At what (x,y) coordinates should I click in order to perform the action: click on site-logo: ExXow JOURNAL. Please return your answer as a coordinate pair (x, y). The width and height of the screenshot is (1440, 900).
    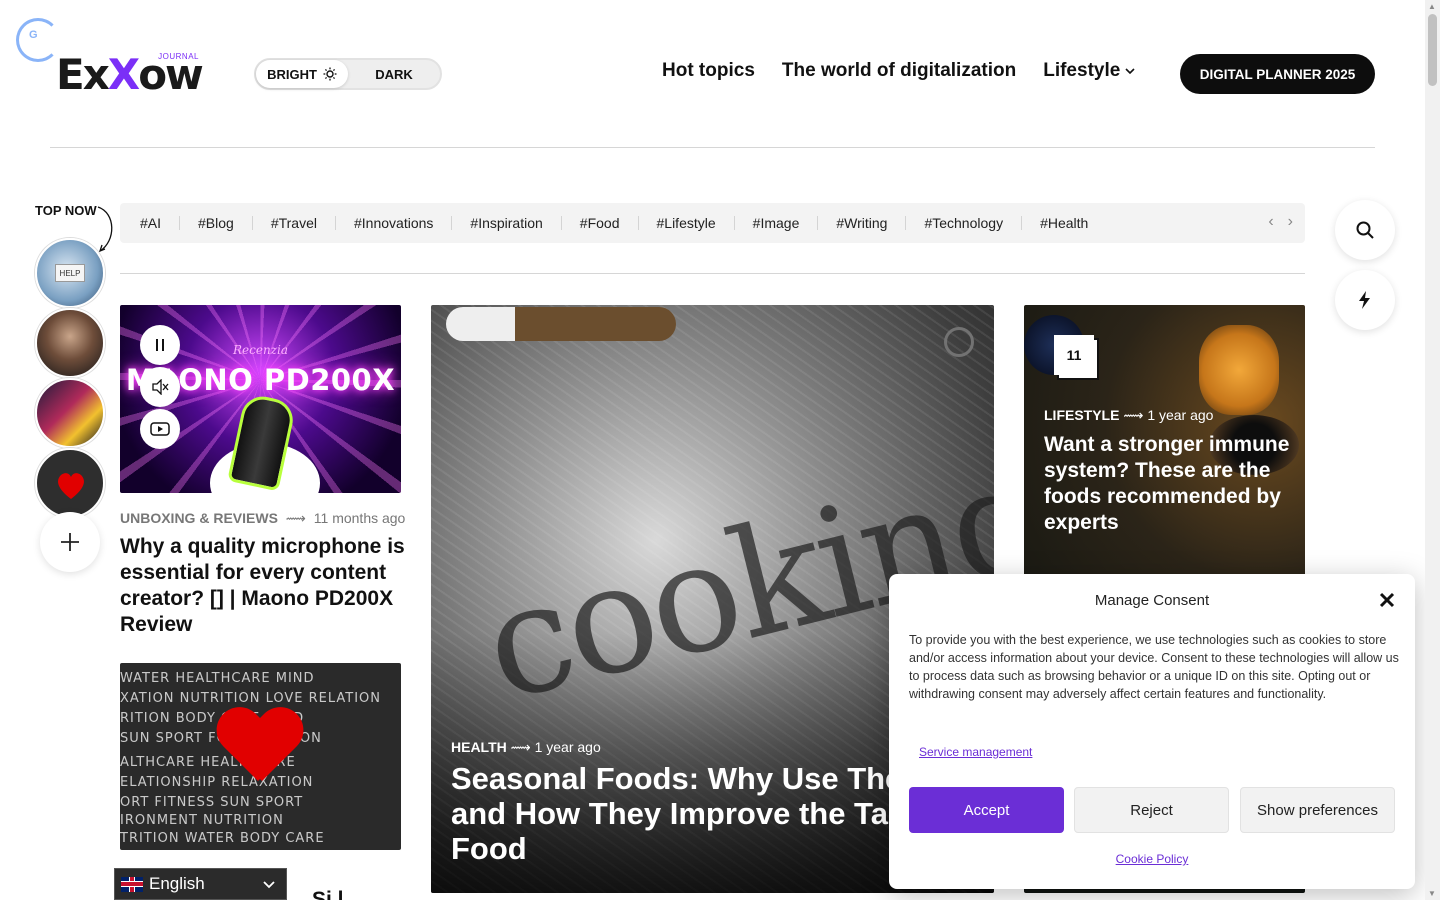
    Looking at the image, I should click on (130, 75).